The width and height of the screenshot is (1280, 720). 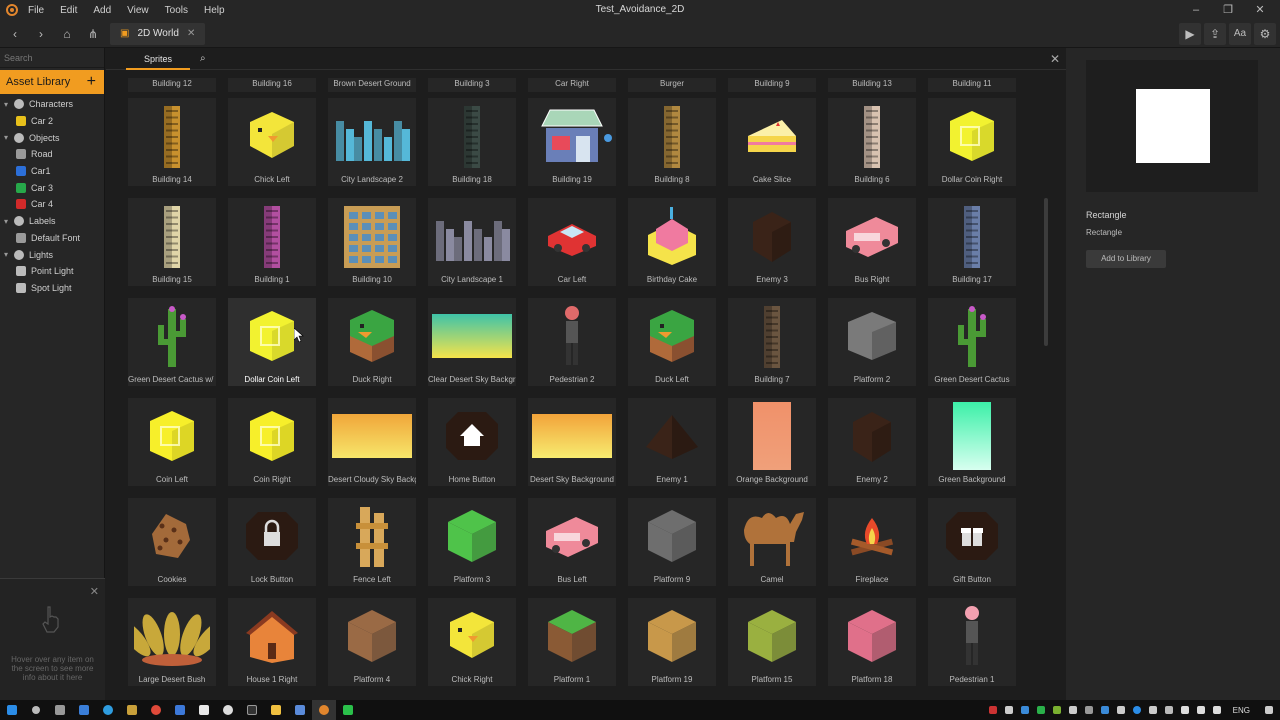 What do you see at coordinates (272, 85) in the screenshot?
I see `sprite-label: Building 16` at bounding box center [272, 85].